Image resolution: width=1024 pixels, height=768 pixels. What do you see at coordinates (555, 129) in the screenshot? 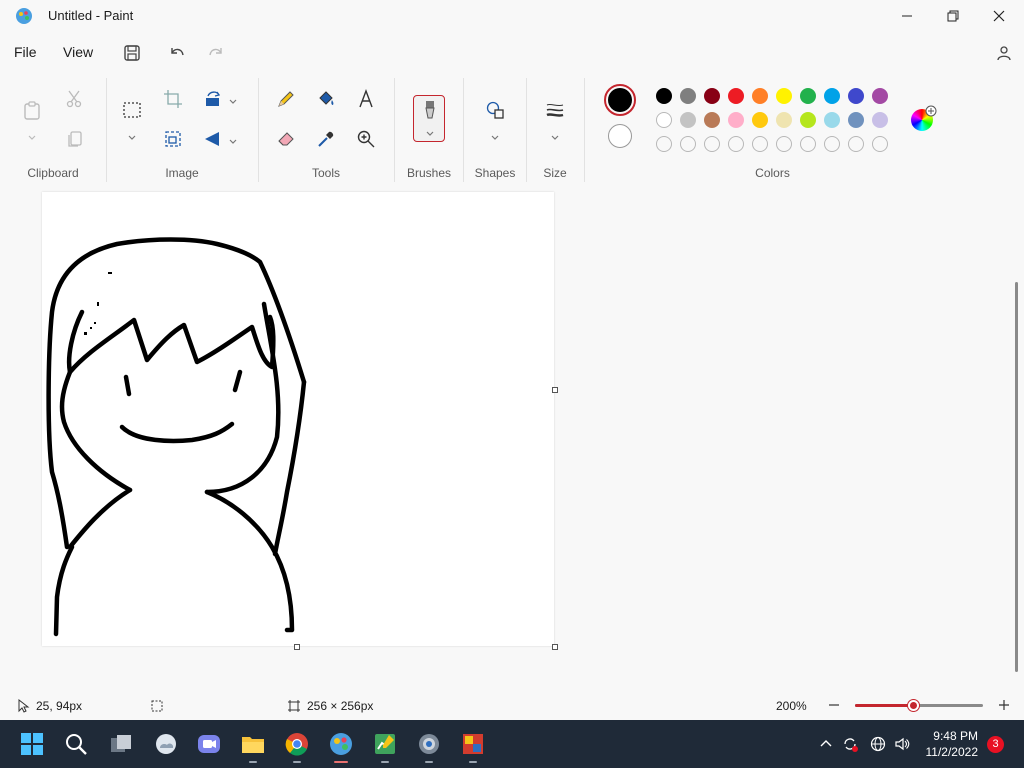
I see `size-group: Size` at bounding box center [555, 129].